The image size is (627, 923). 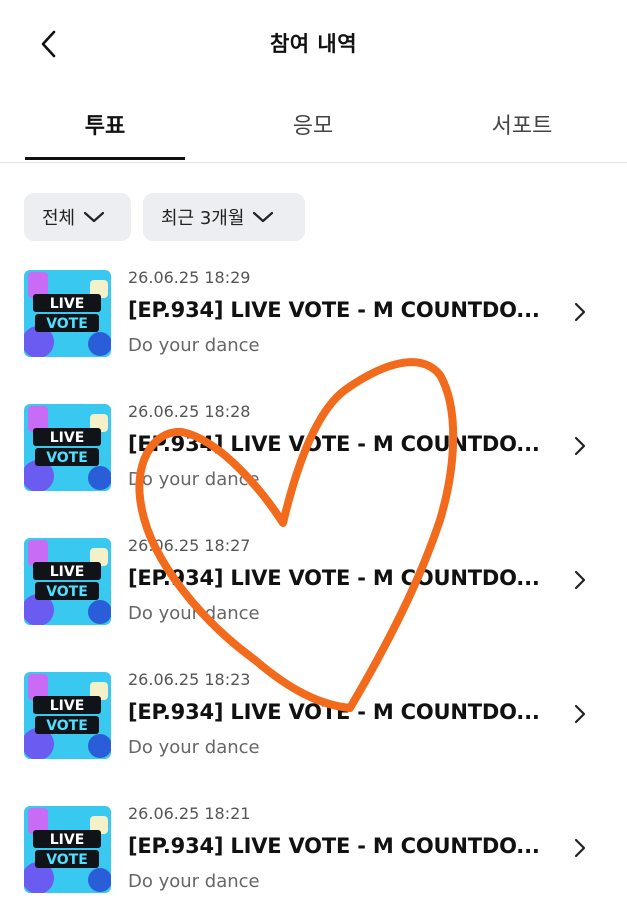 I want to click on tab-vote: 투표, so click(x=105, y=124).